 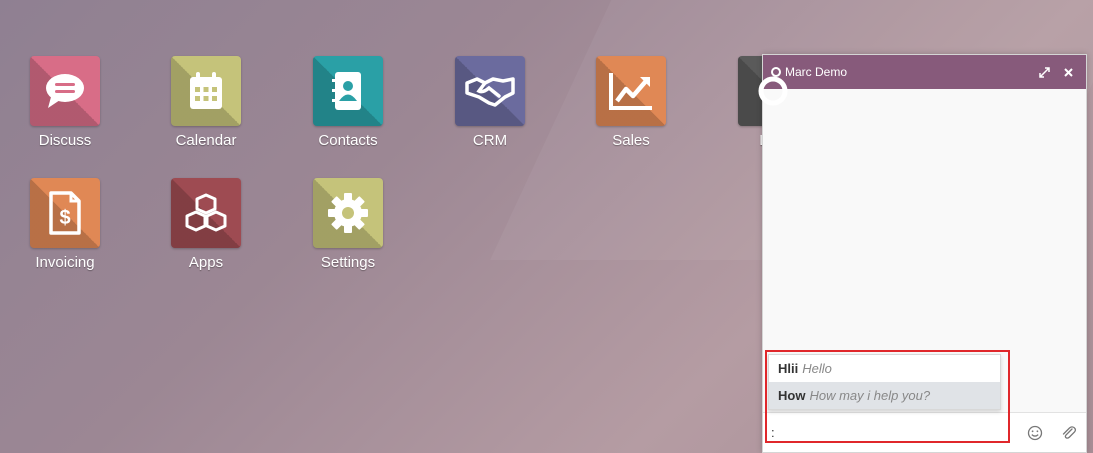 What do you see at coordinates (65, 140) in the screenshot?
I see `app-label: Discuss` at bounding box center [65, 140].